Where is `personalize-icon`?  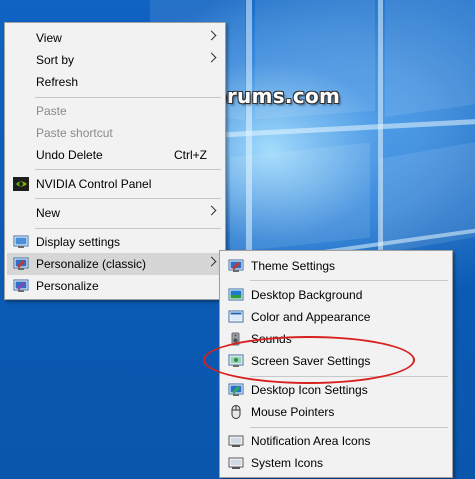 personalize-icon is located at coordinates (21, 285).